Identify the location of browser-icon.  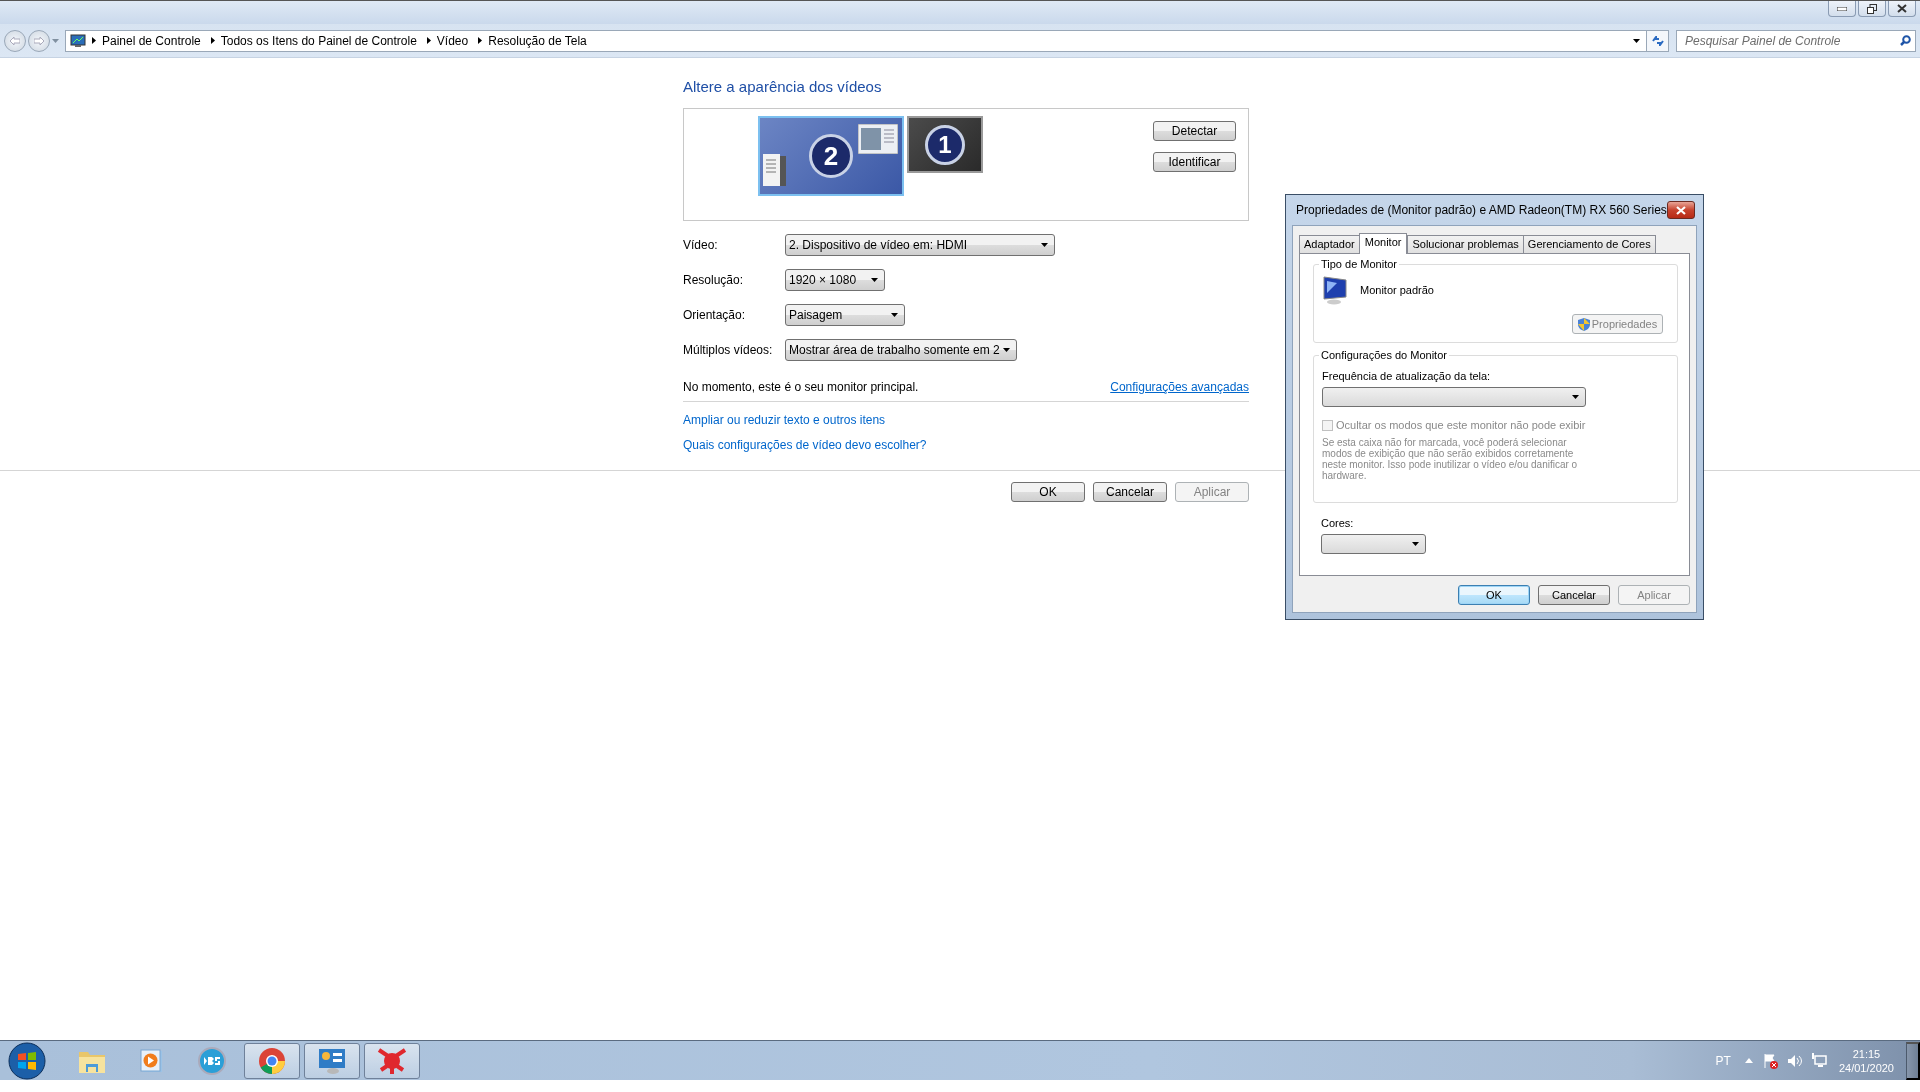
(272, 1060).